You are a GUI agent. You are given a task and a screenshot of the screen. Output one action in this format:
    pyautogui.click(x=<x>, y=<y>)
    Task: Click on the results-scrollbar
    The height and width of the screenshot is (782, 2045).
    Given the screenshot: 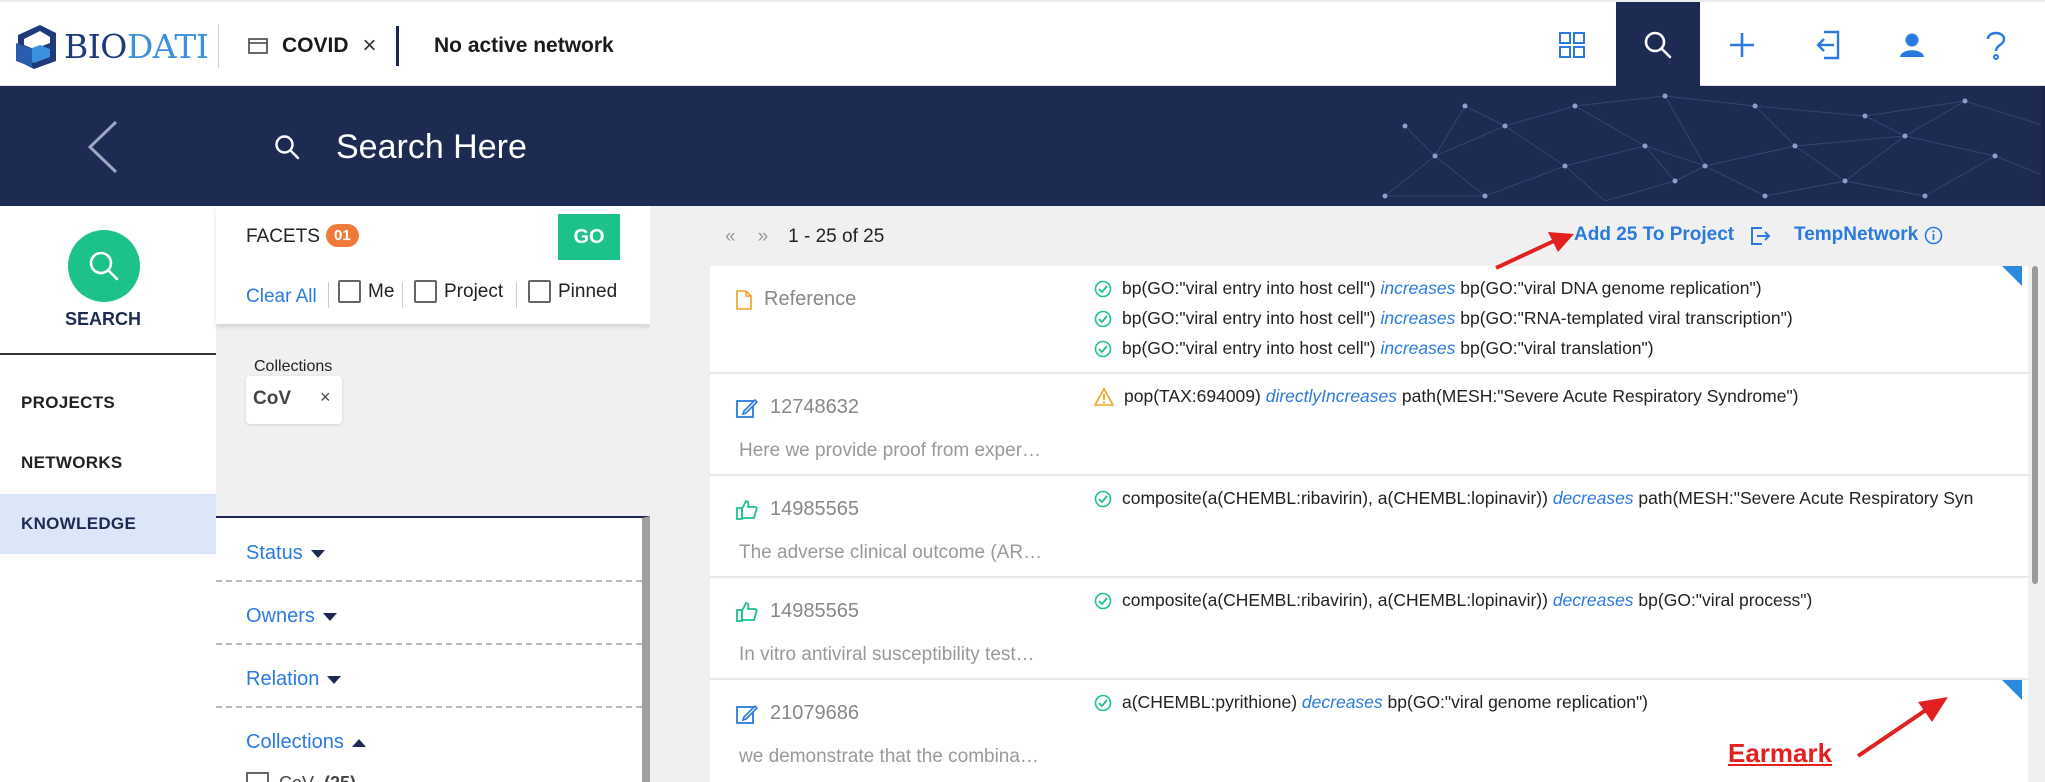 What is the action you would take?
    pyautogui.click(x=2035, y=425)
    